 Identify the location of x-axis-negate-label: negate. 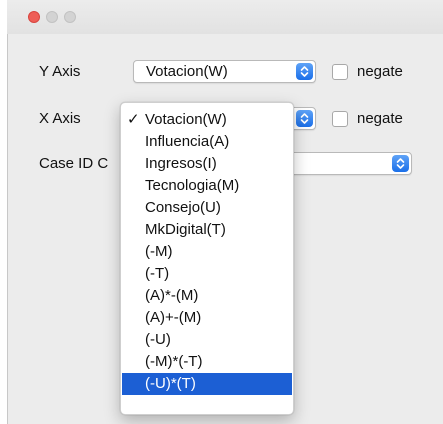
(380, 118).